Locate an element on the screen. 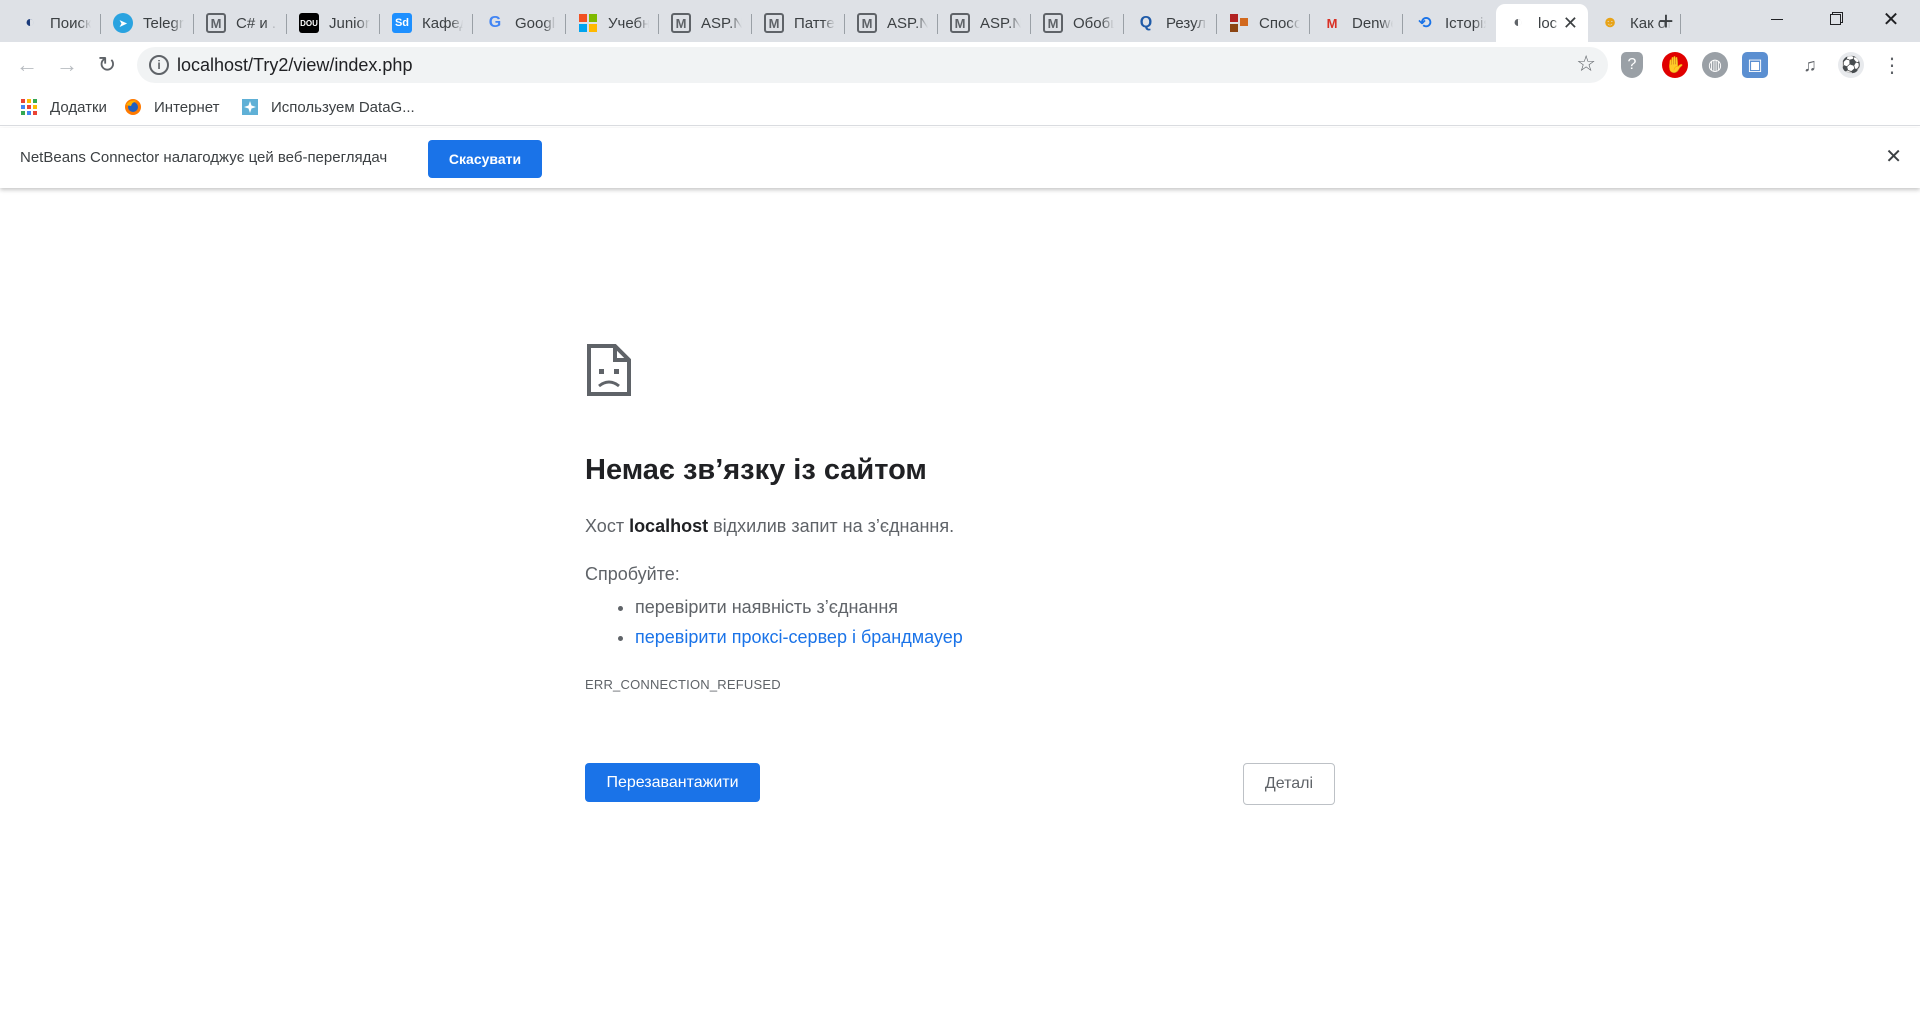  shield-extension-icon: ? is located at coordinates (1632, 65).